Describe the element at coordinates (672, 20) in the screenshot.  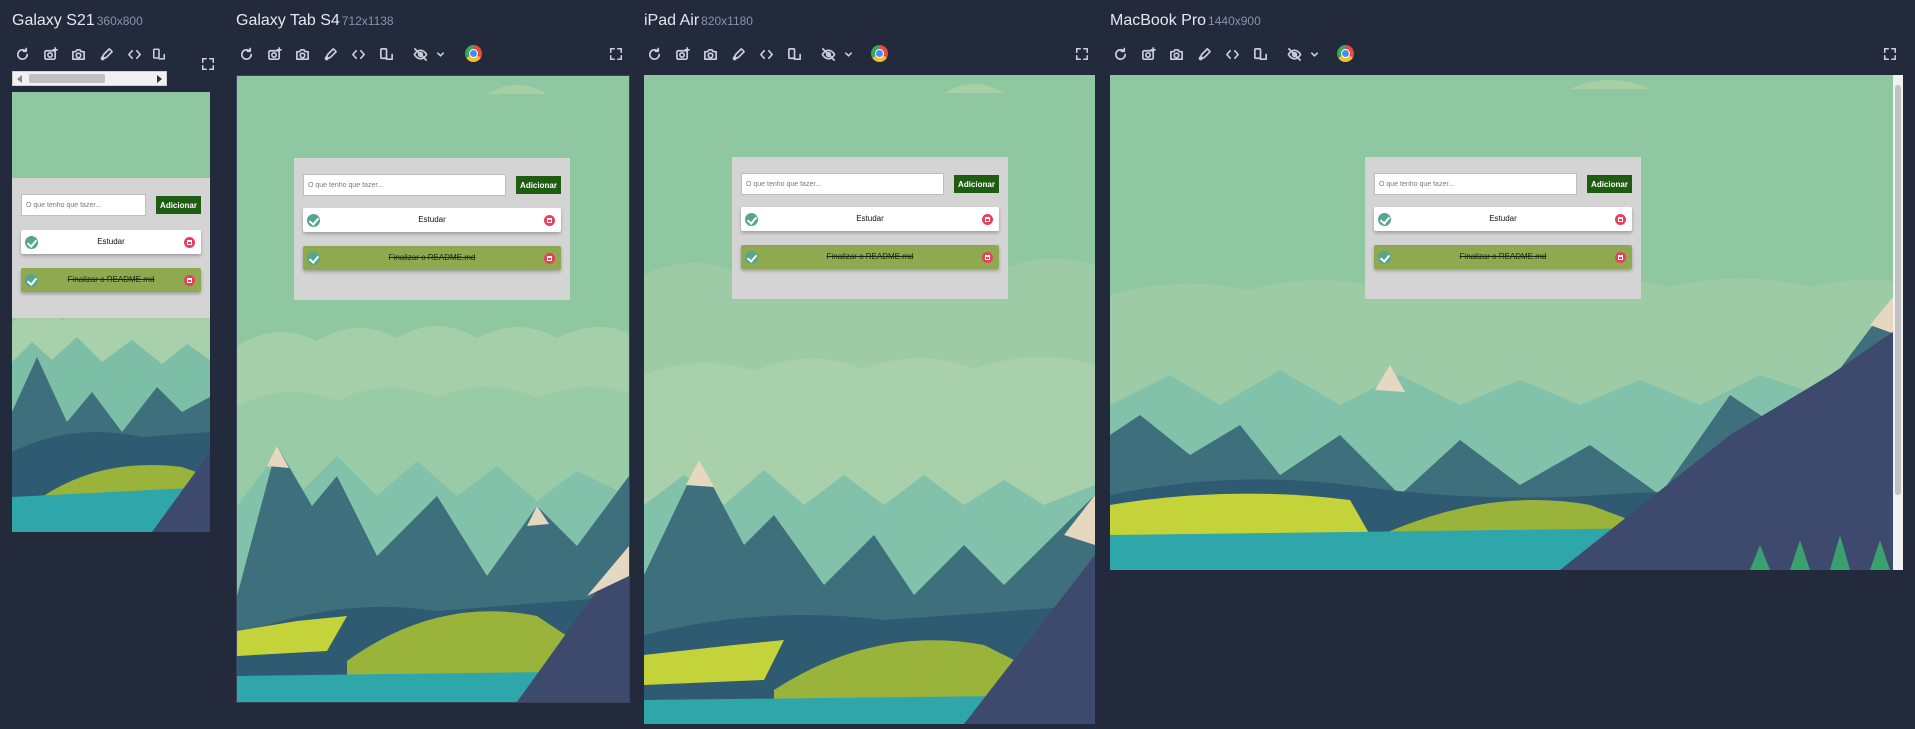
I see `device-name: iPad Air` at that location.